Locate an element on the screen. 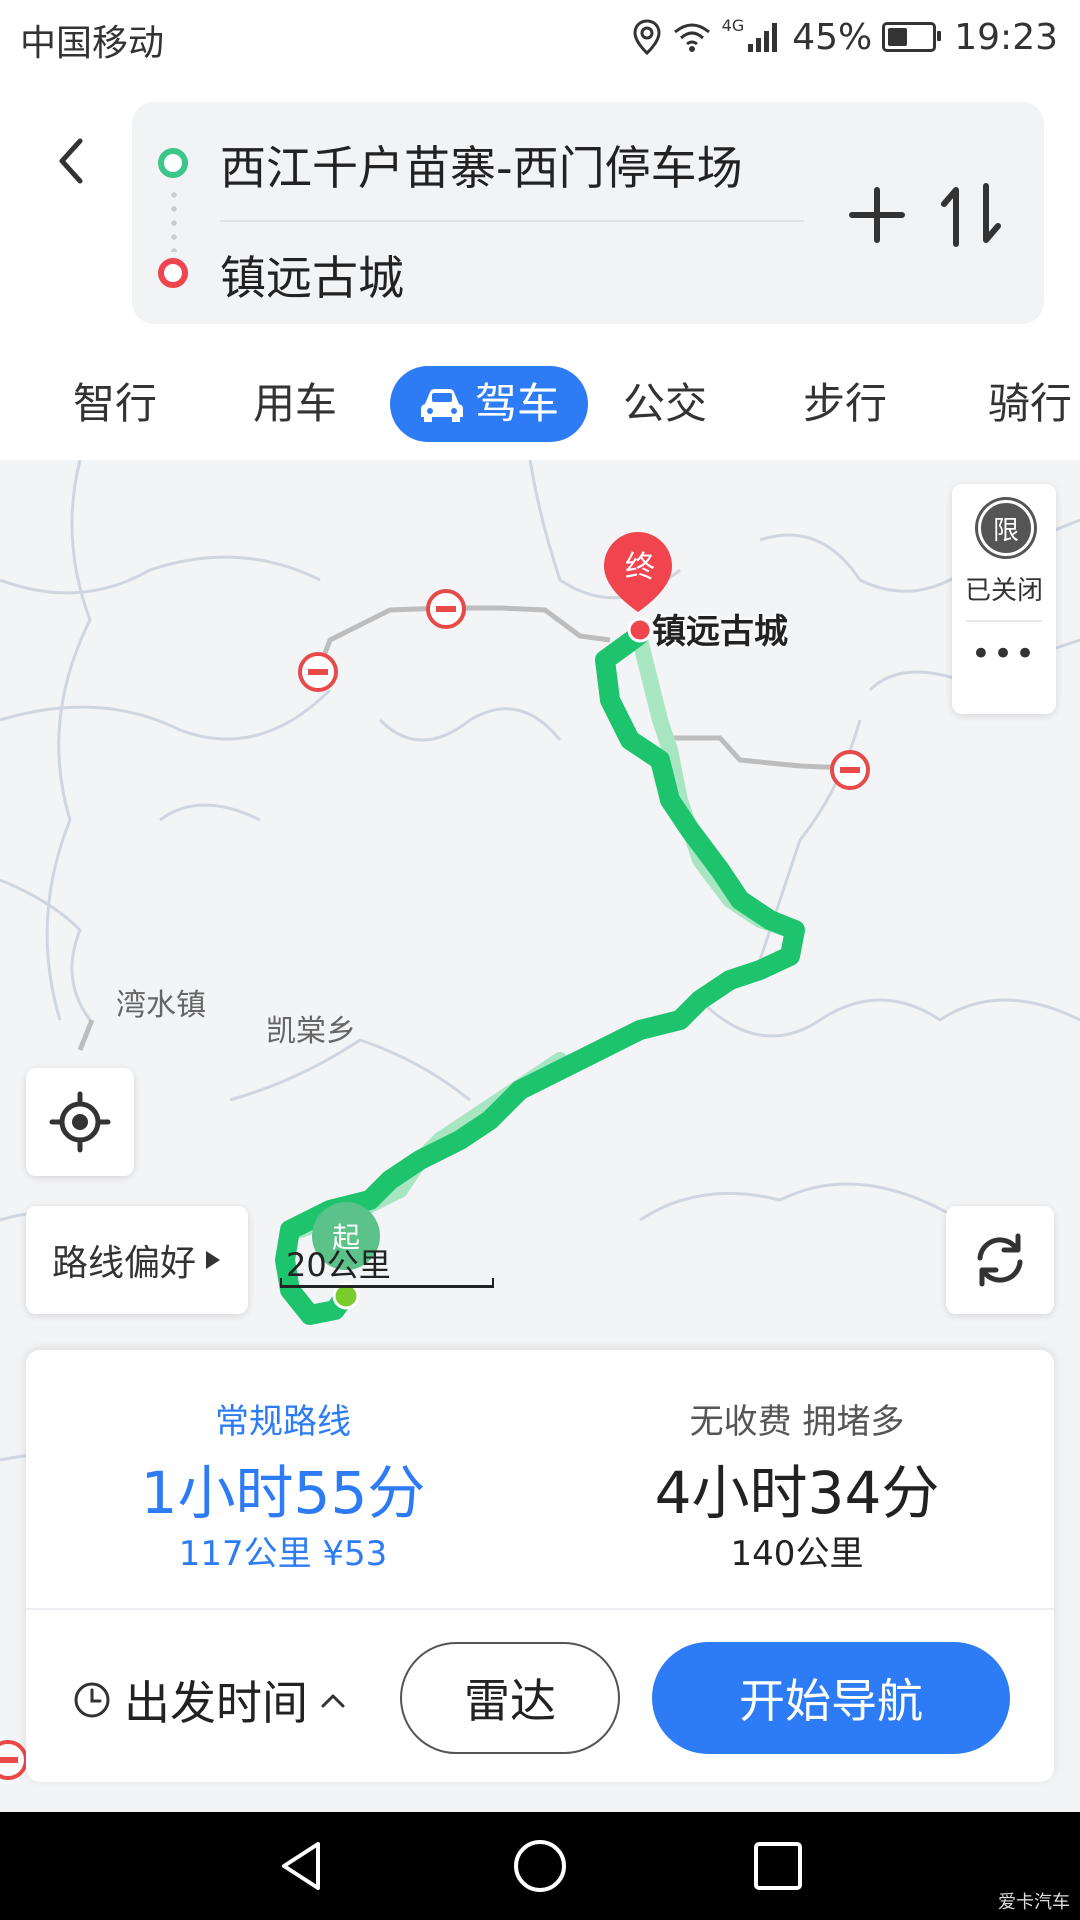 The width and height of the screenshot is (1080, 1920). radar-button: 雷达 is located at coordinates (510, 1698).